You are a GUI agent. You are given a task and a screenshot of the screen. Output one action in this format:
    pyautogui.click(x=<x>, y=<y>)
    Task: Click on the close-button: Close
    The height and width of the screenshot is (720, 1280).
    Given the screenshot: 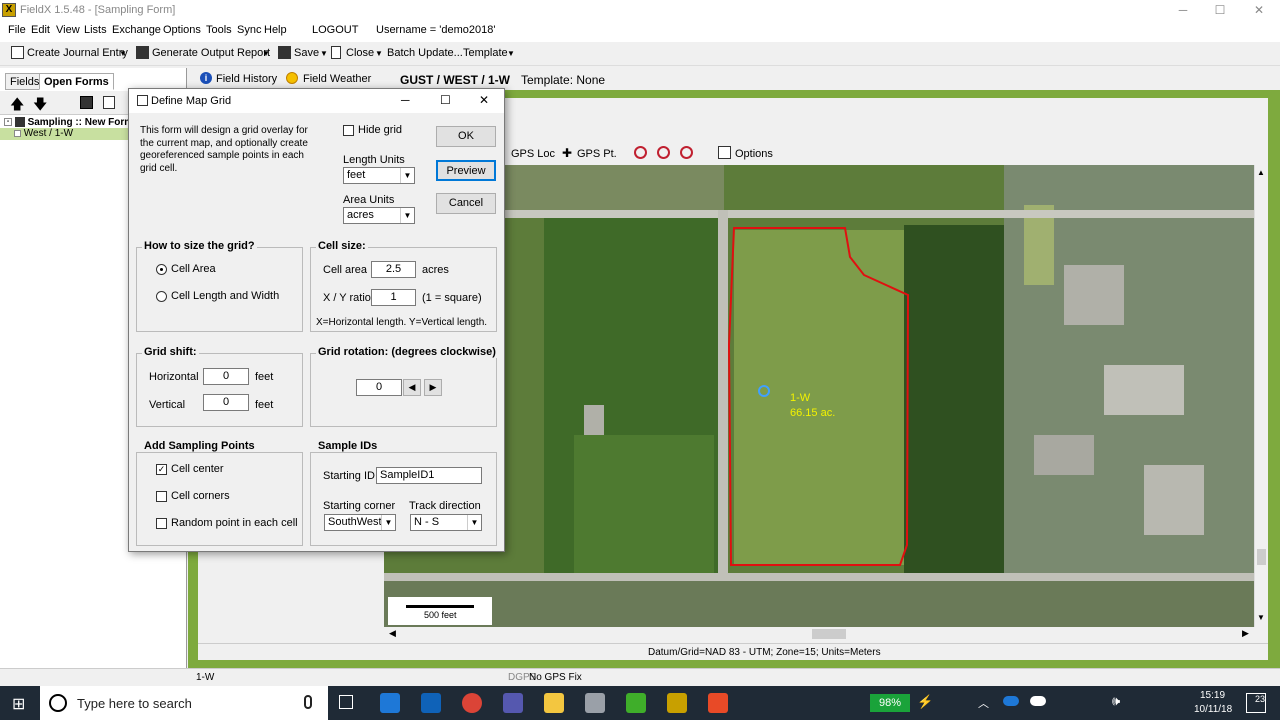 What is the action you would take?
    pyautogui.click(x=360, y=53)
    